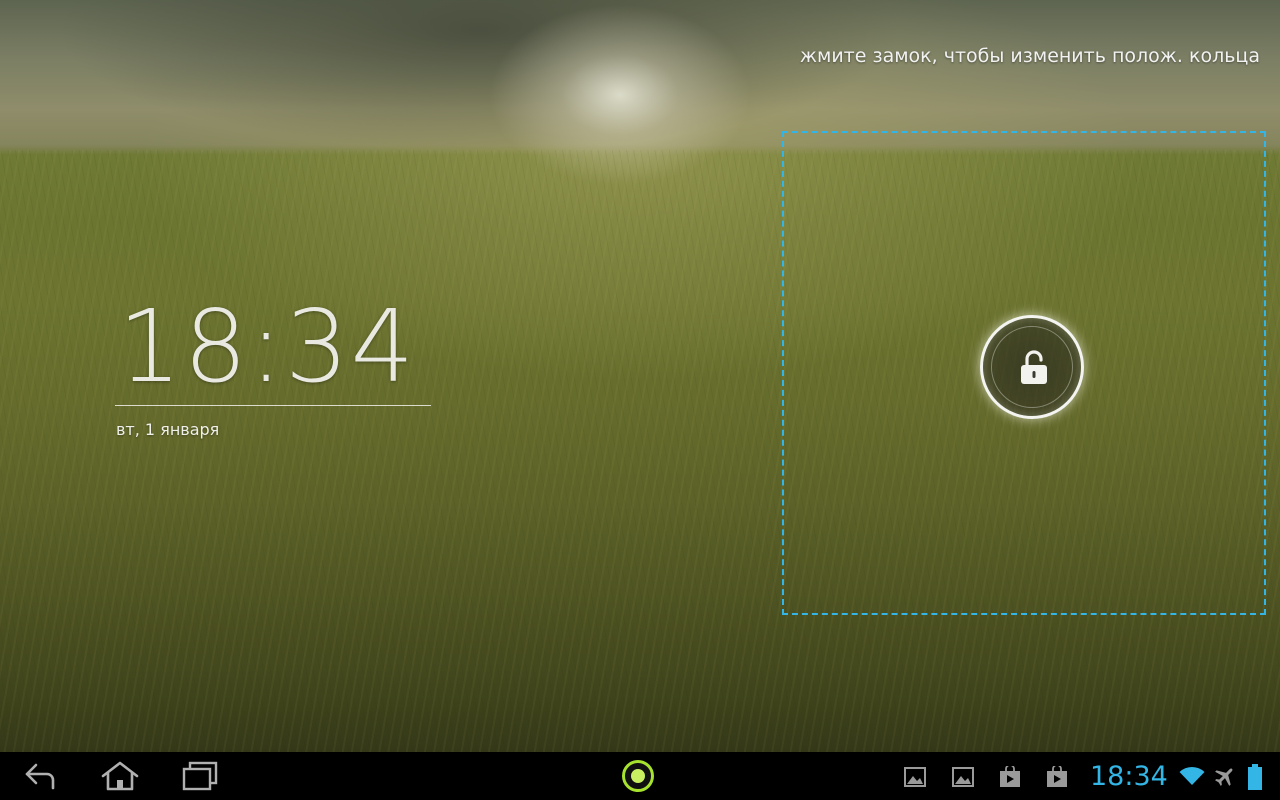 The height and width of the screenshot is (800, 1280). I want to click on lockscreen-clock-time: 18:34, so click(267, 346).